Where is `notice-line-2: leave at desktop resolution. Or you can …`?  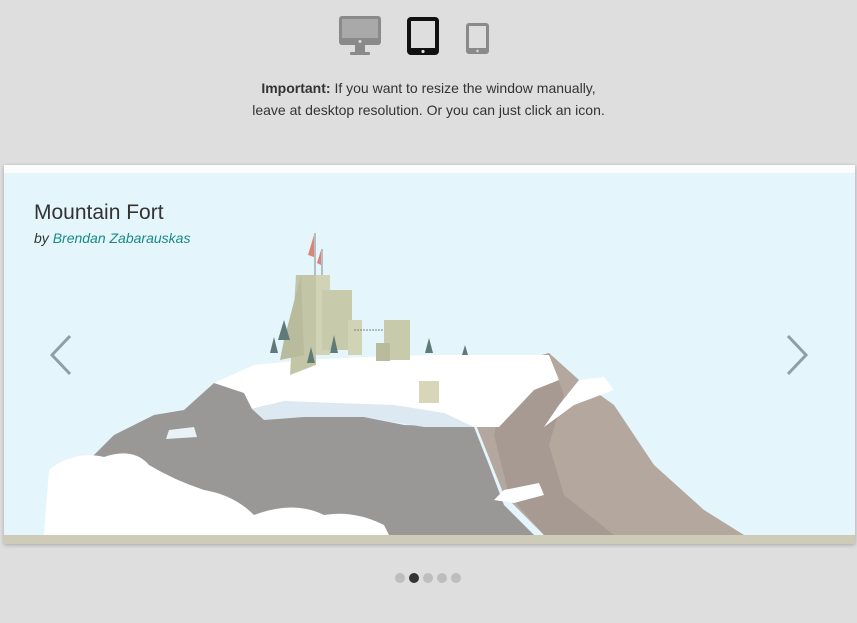
notice-line-2: leave at desktop resolution. Or you can … is located at coordinates (428, 110).